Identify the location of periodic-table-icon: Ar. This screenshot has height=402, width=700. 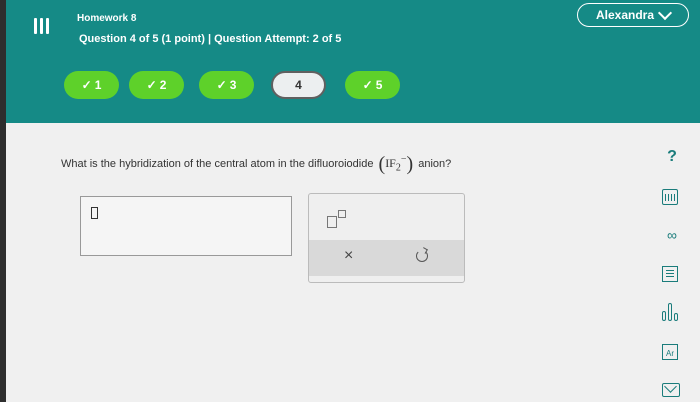
(670, 352).